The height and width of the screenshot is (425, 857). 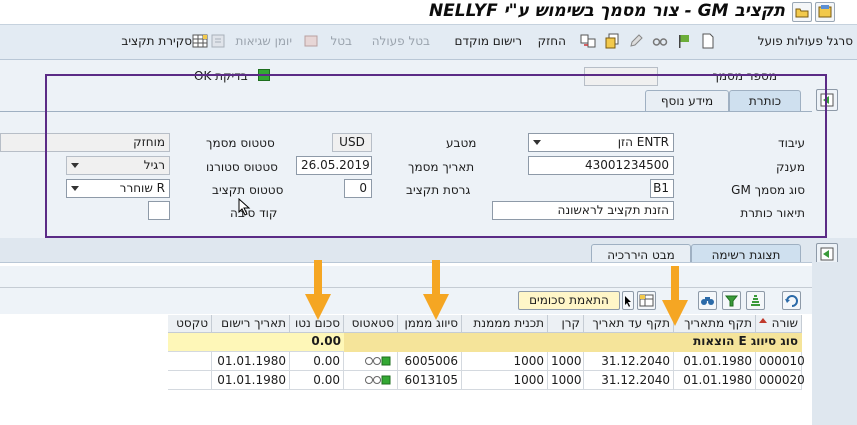 I want to click on title-bar: תקציב GM - צור מסמך בשימוש ע"י NELLYF, so click(x=428, y=12).